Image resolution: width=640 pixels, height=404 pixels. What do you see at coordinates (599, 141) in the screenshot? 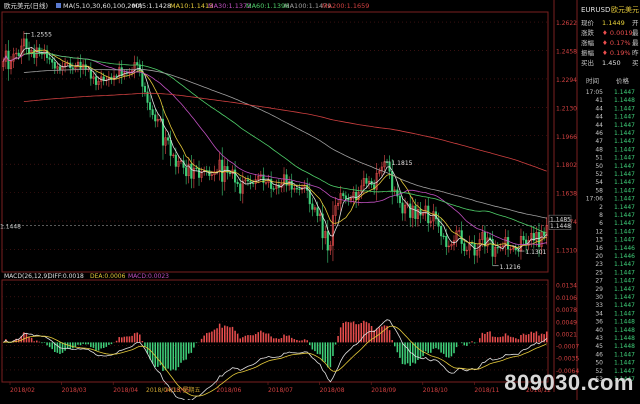
I see `tick-time: 47` at bounding box center [599, 141].